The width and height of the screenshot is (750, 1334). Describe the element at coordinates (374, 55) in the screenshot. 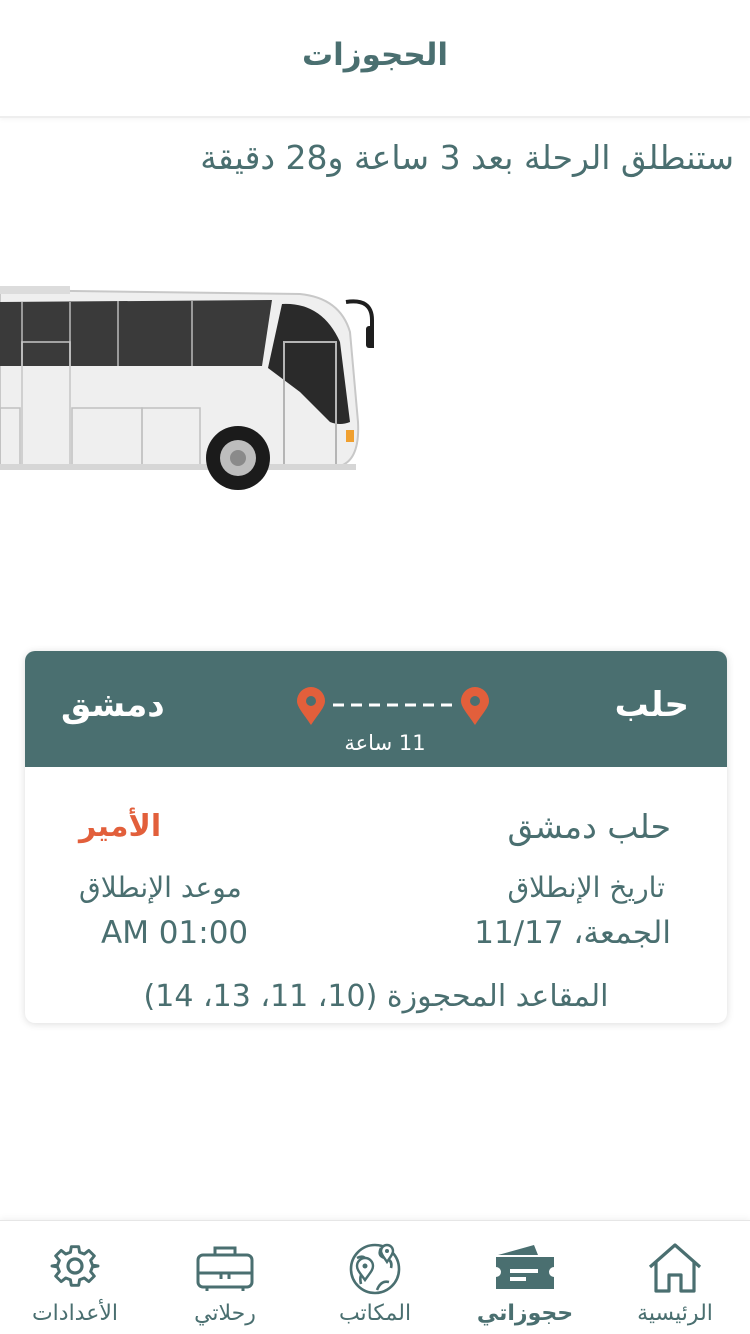

I see `page-title: الحجوزات` at that location.